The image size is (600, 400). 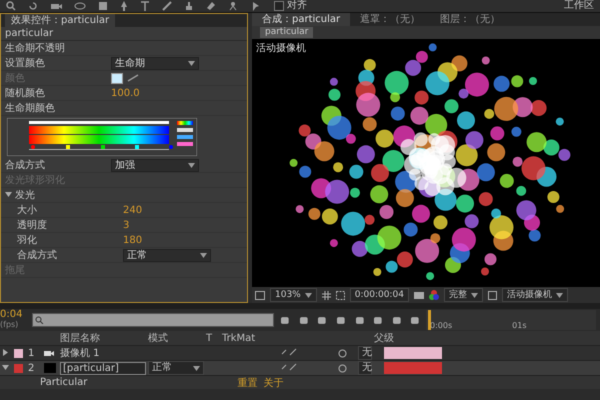 I want to click on column-header: 图层名称, so click(x=80, y=339).